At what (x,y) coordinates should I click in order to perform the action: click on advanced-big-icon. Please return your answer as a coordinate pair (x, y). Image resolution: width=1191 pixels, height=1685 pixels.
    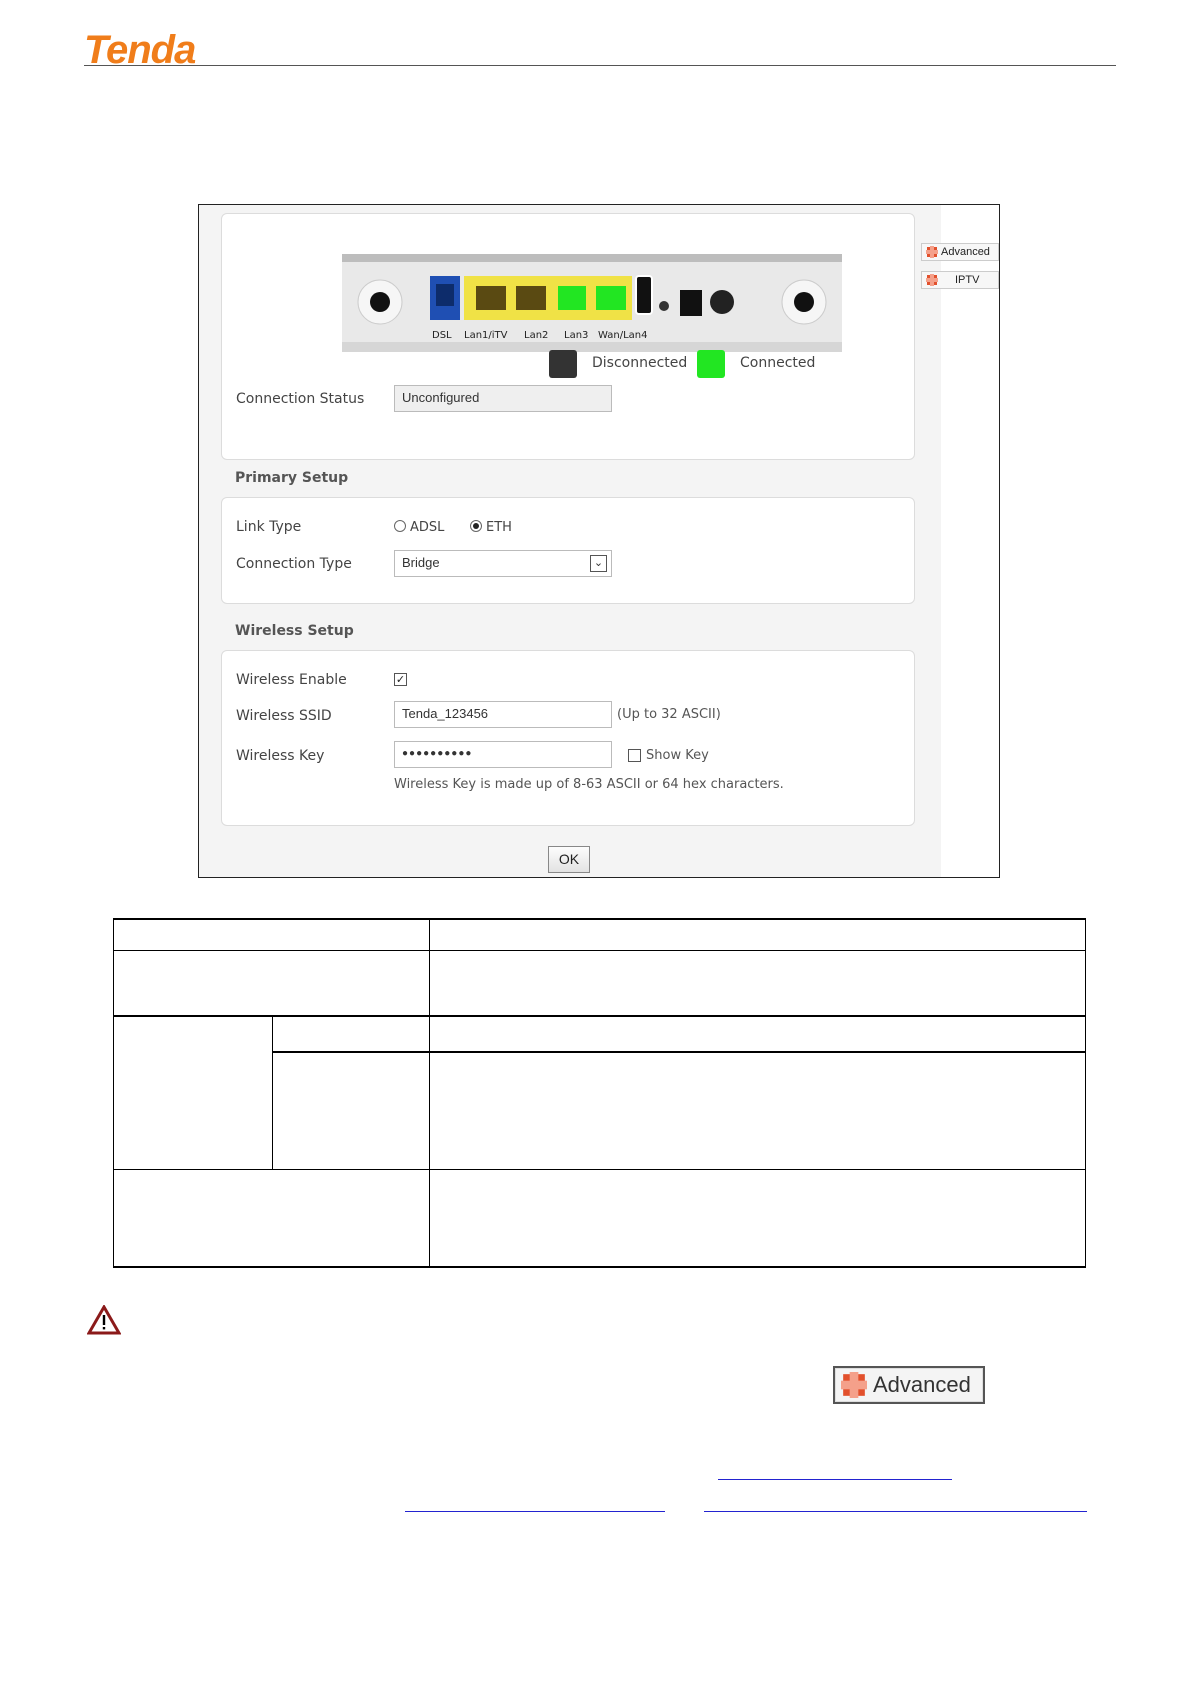
    Looking at the image, I should click on (854, 1385).